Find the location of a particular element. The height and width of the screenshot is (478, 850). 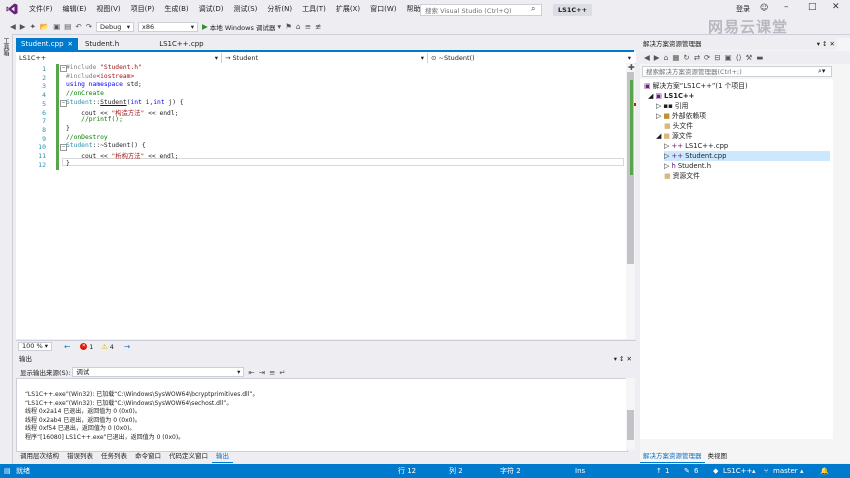

bookmark-icon: ⌂ is located at coordinates (298, 26).